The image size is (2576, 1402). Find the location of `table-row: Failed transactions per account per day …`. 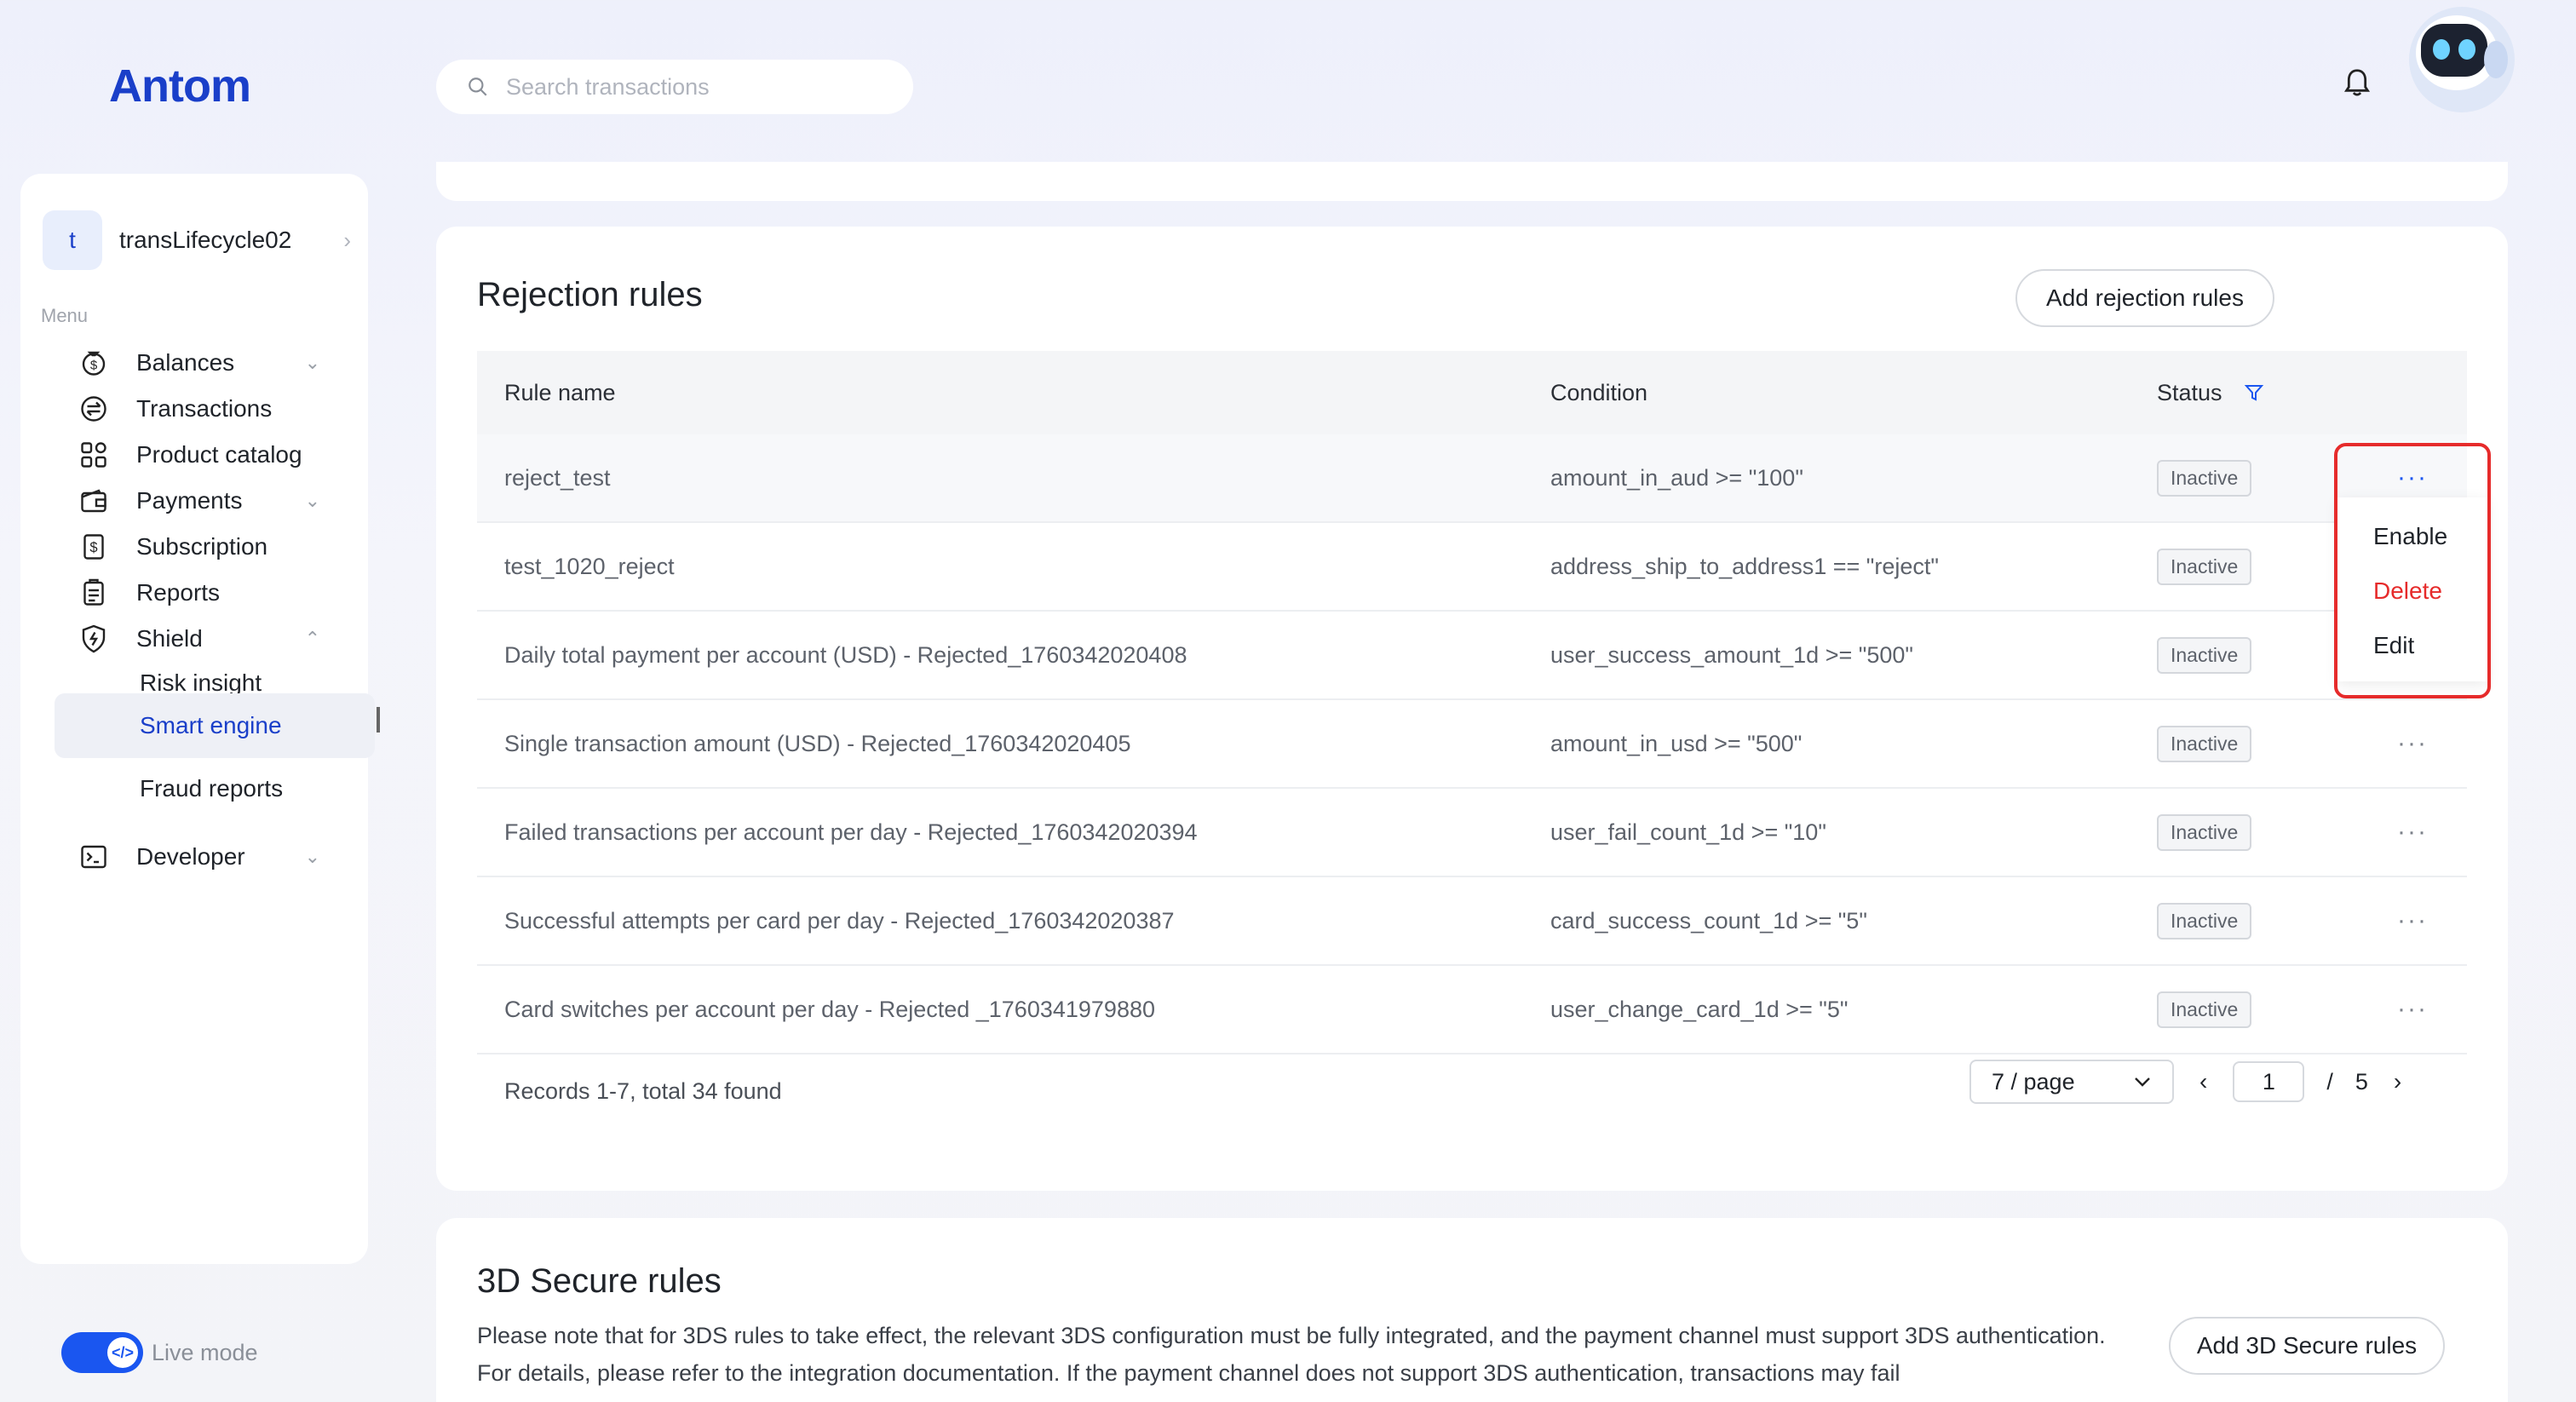

table-row: Failed transactions per account per day … is located at coordinates (1472, 833).